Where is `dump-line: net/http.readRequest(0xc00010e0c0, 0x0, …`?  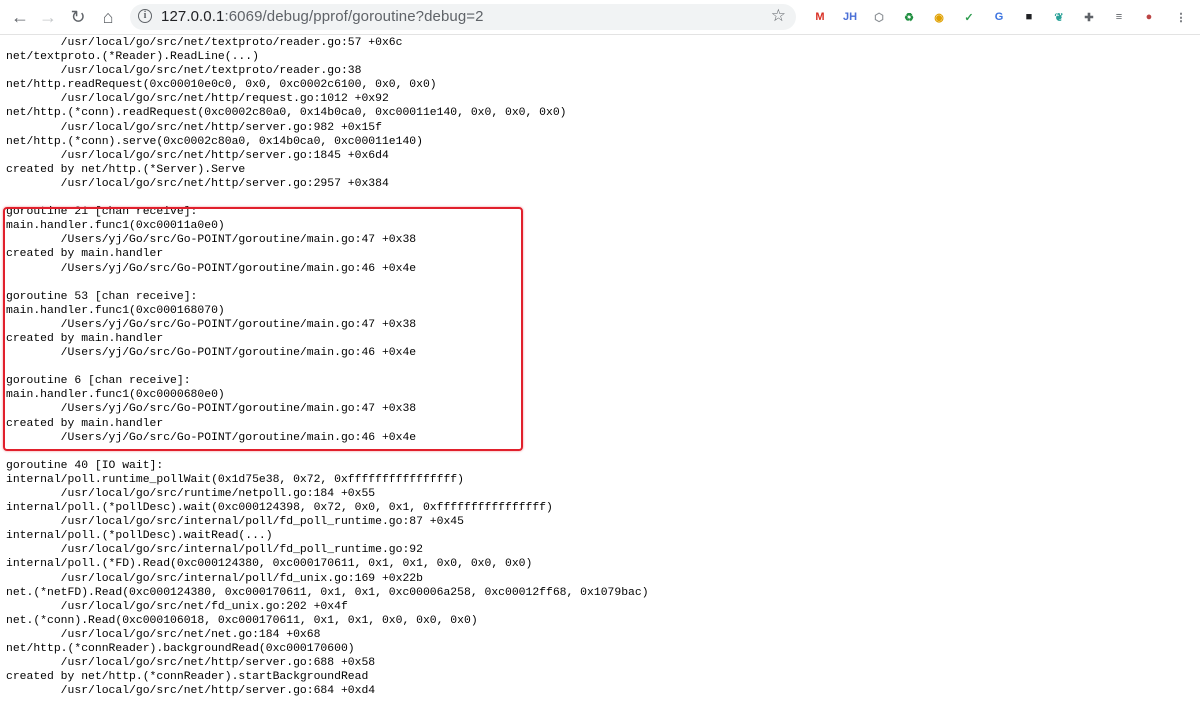
dump-line: net/http.readRequest(0xc00010e0c0, 0x0, … is located at coordinates (221, 85).